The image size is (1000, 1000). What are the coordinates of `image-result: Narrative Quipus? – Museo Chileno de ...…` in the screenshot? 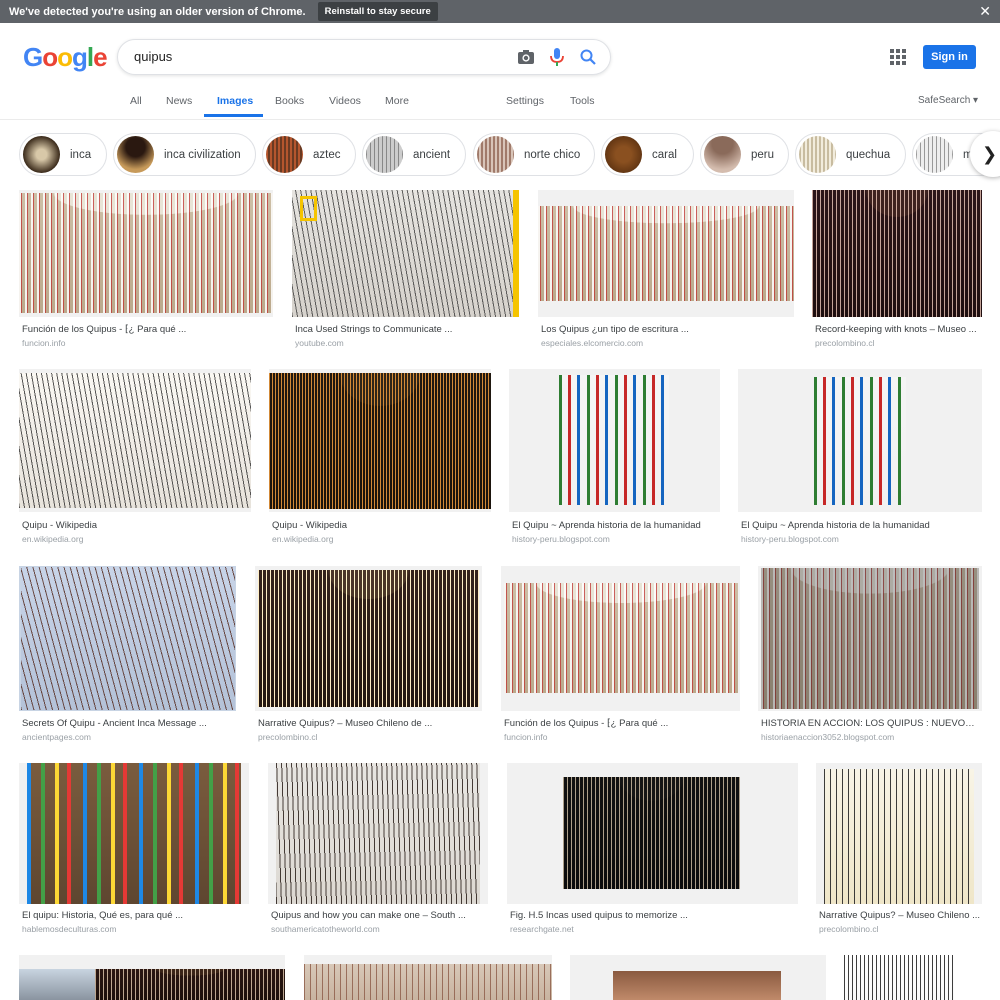 It's located at (368, 656).